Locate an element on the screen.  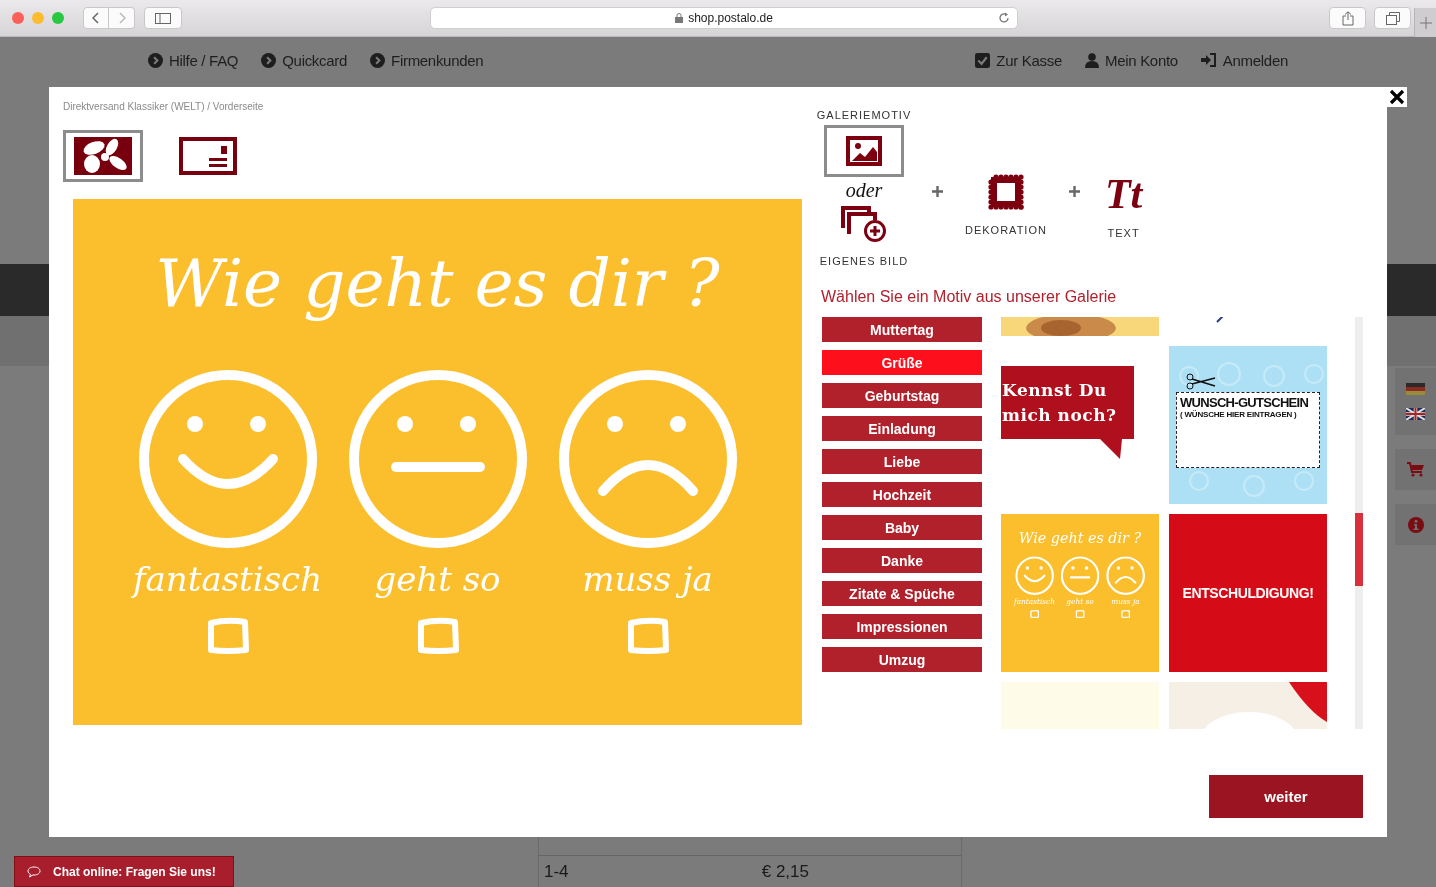
table-cell-text: 1-4 is located at coordinates (556, 871).